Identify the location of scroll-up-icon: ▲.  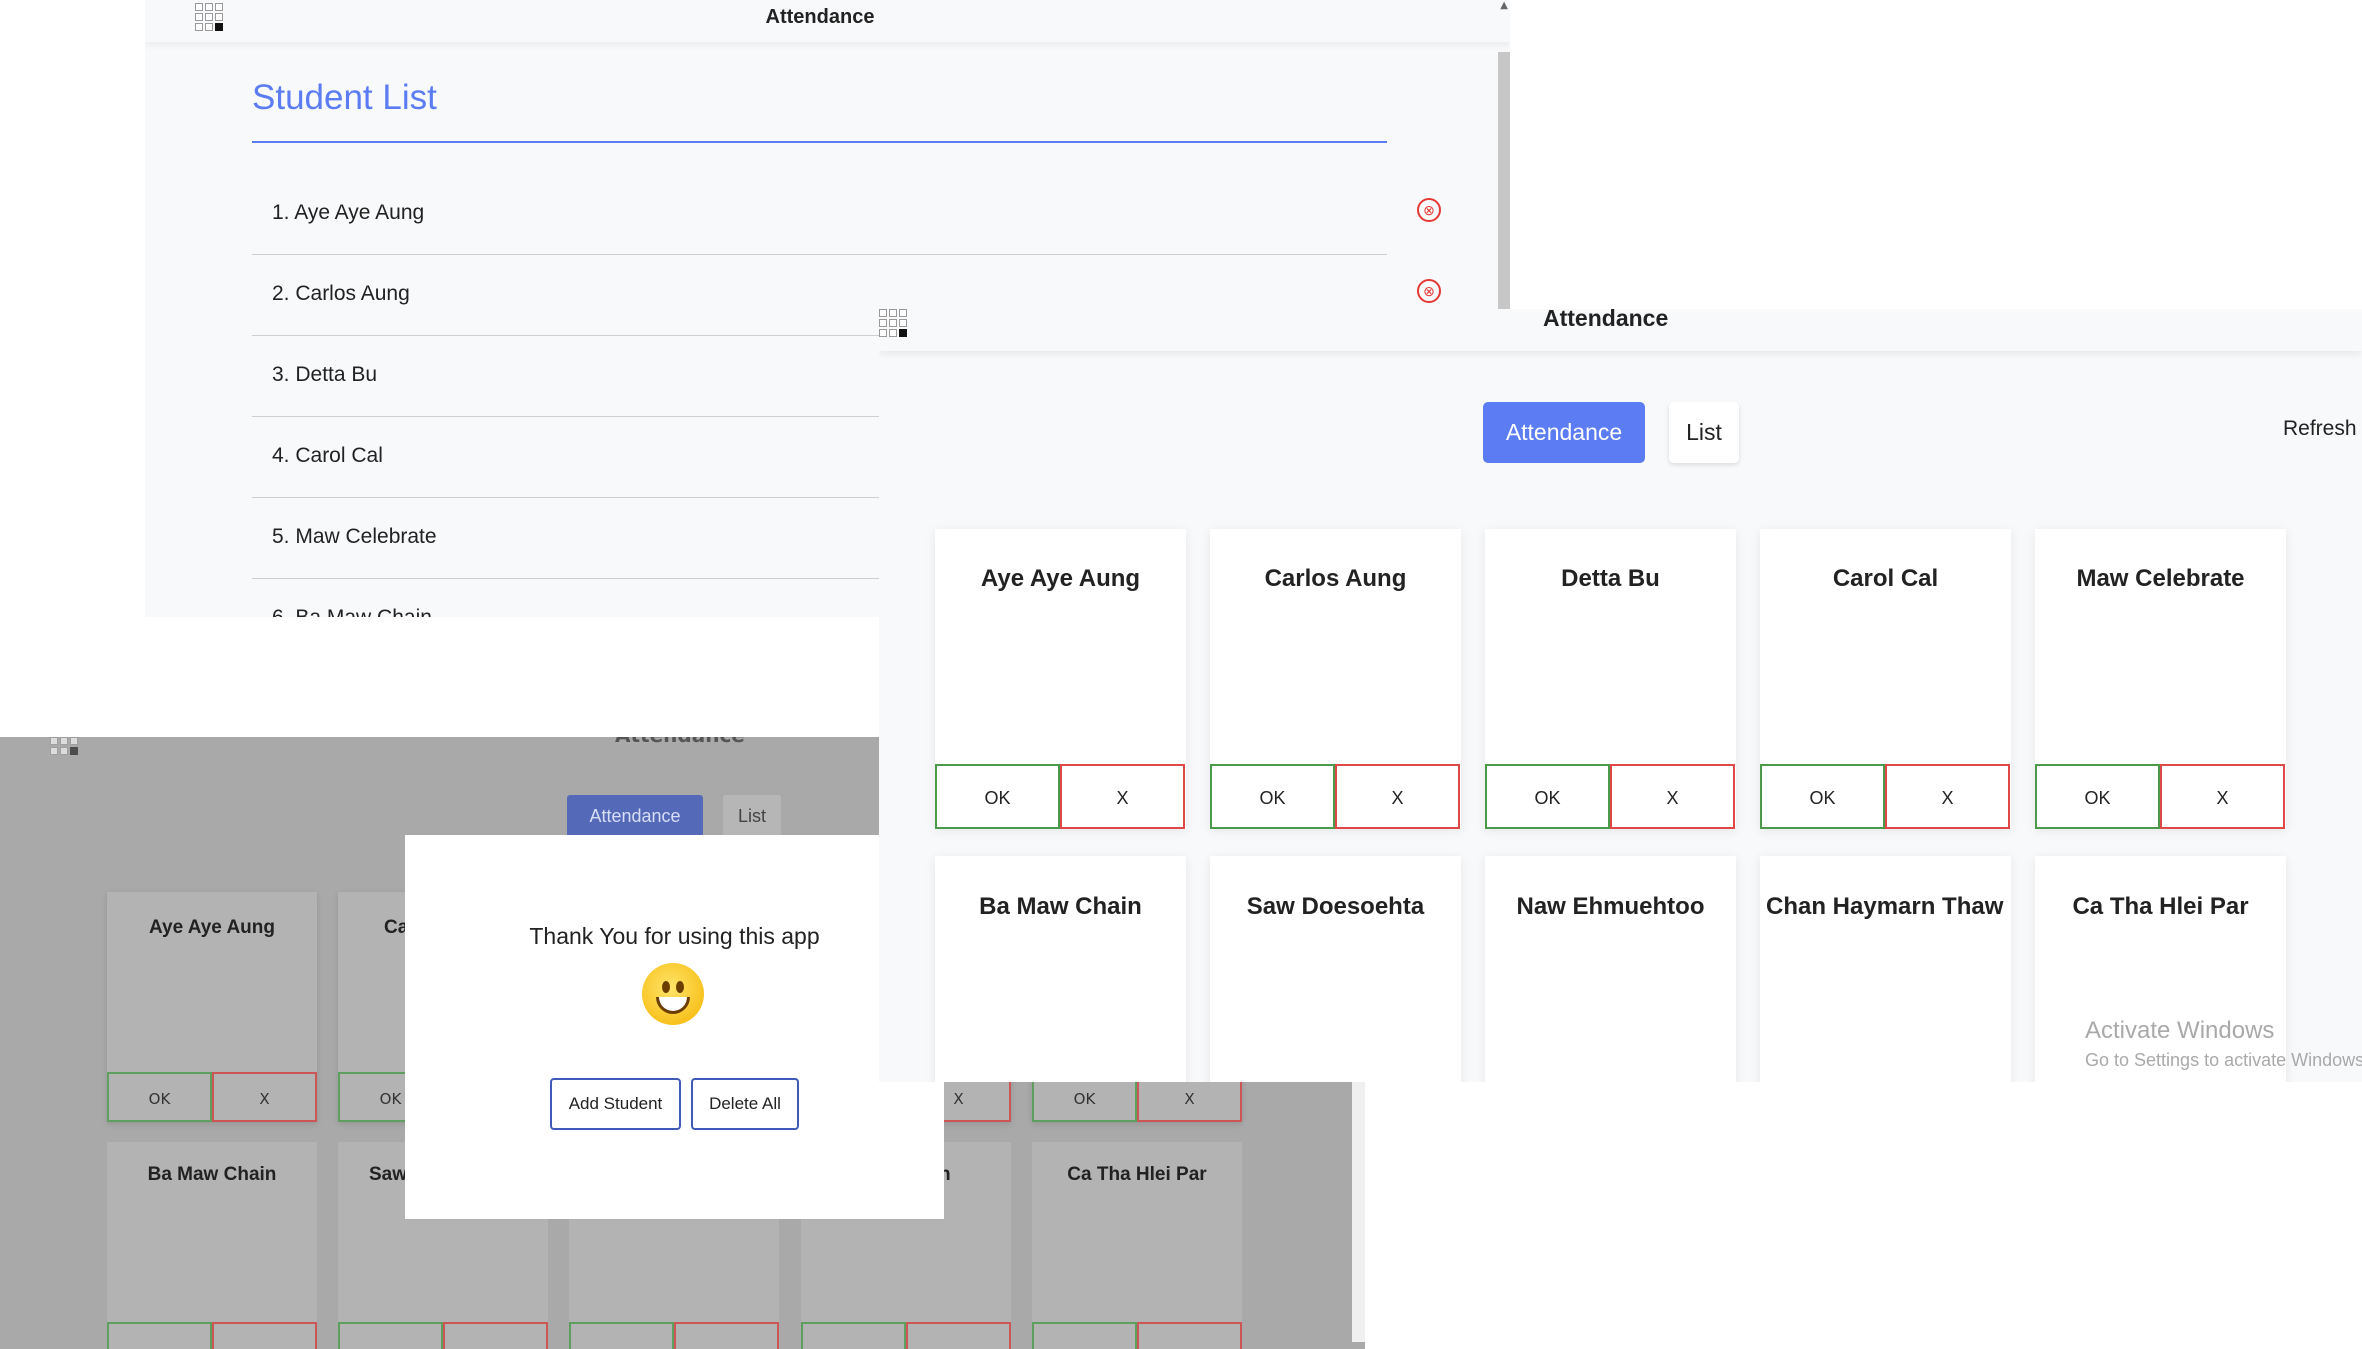
(1504, 5).